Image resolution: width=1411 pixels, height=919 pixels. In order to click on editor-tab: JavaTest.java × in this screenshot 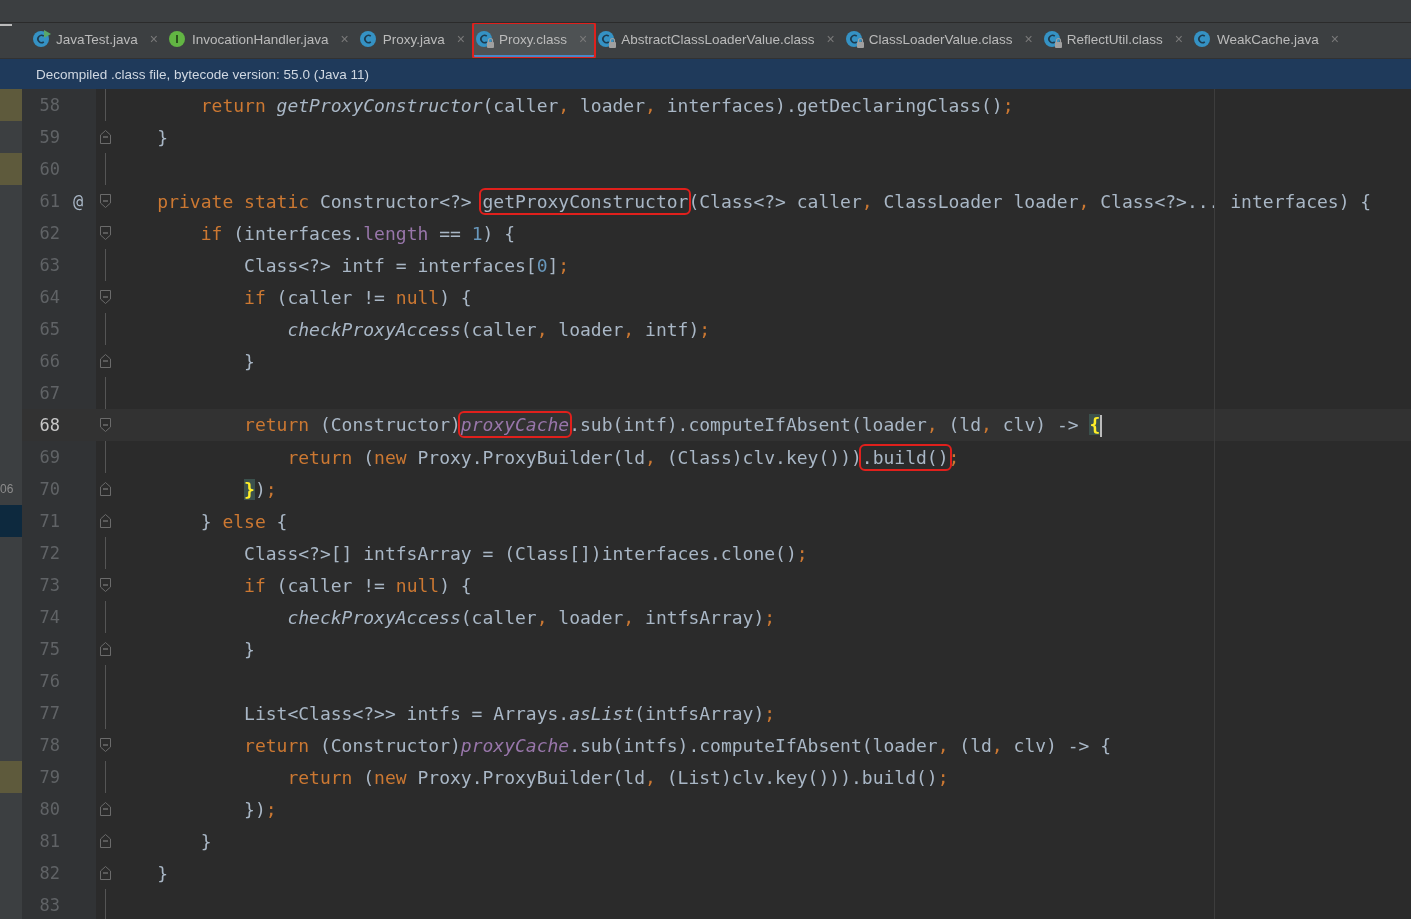, I will do `click(98, 40)`.